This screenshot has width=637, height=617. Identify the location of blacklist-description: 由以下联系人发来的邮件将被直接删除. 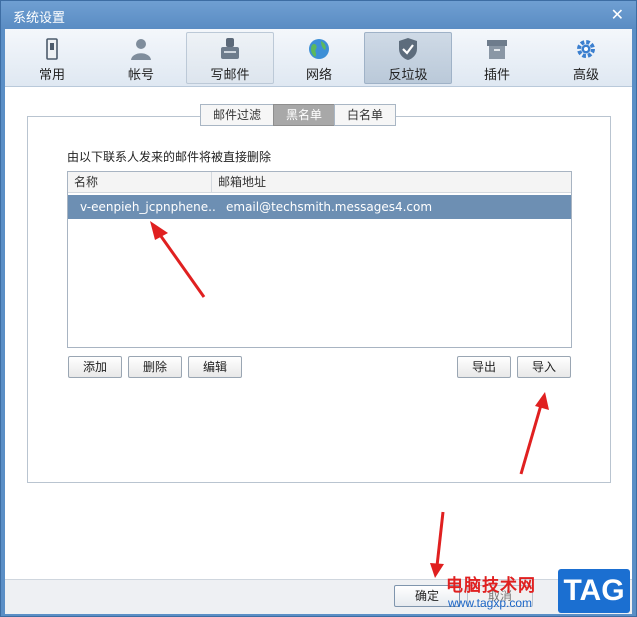
(169, 157).